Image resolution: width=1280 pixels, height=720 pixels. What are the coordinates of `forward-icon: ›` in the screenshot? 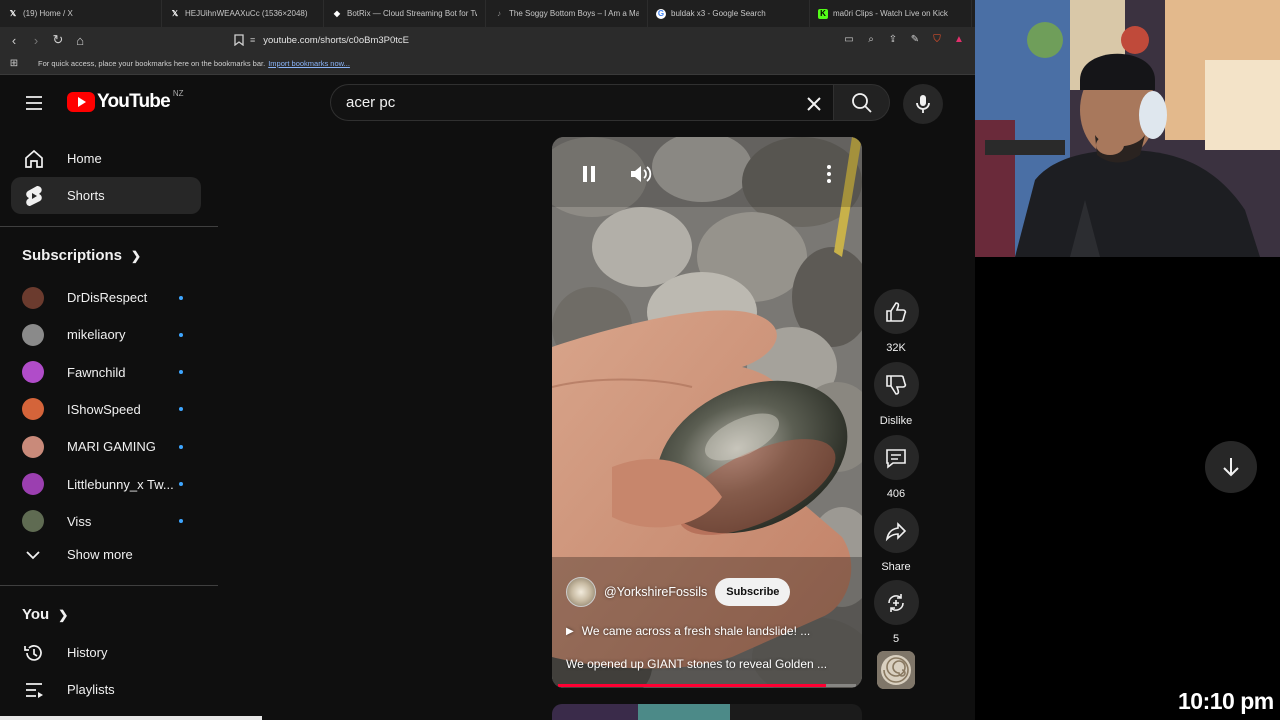 It's located at (36, 40).